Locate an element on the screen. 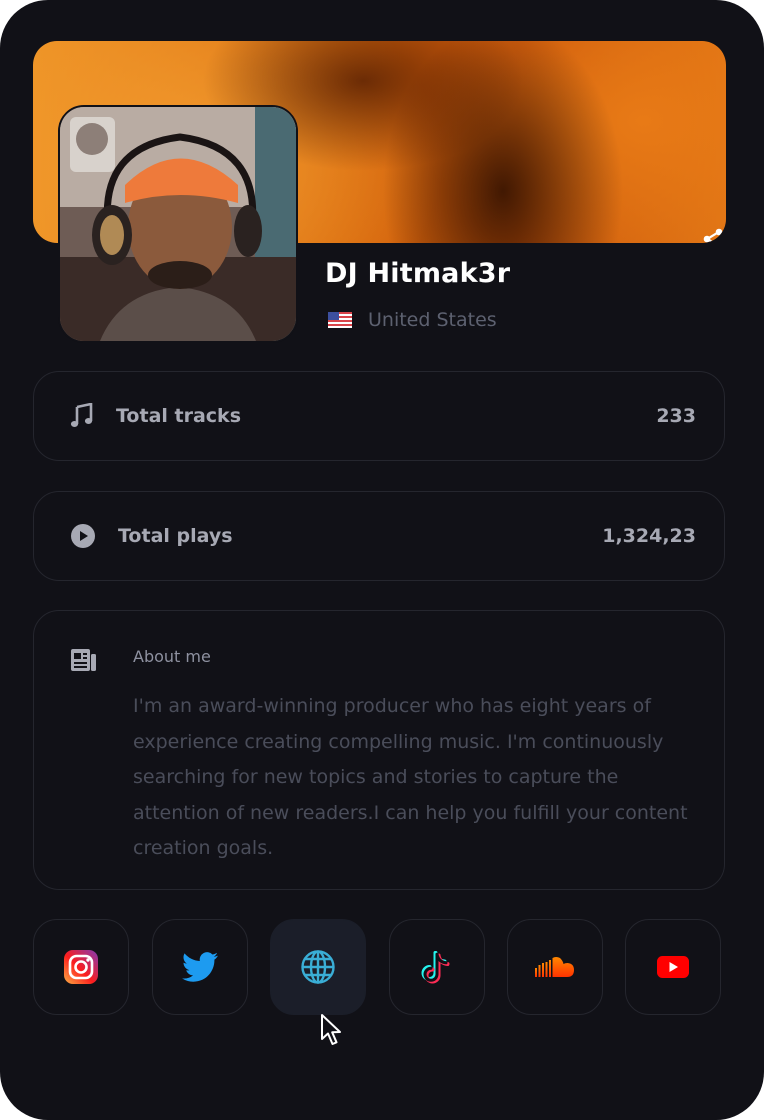  soundcloud-icon is located at coordinates (554, 967).